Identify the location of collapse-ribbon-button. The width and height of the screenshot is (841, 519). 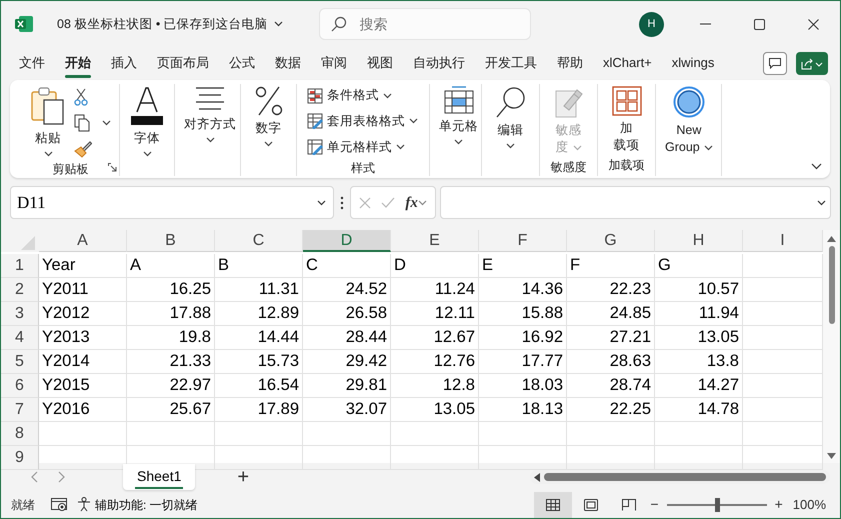
(816, 166).